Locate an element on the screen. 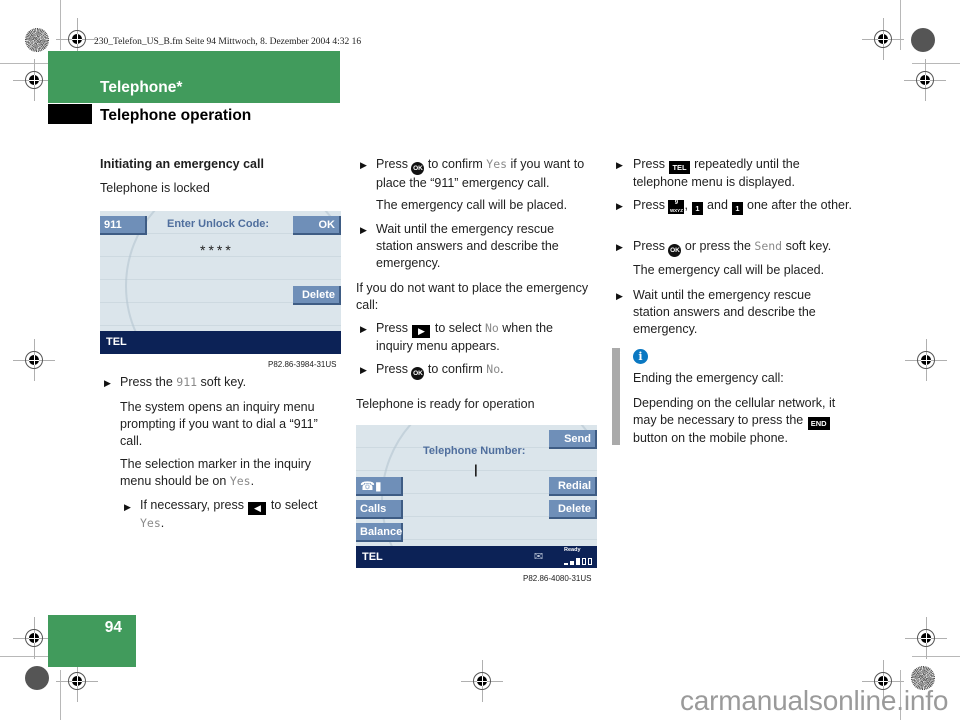  info-box-bar is located at coordinates (616, 396).